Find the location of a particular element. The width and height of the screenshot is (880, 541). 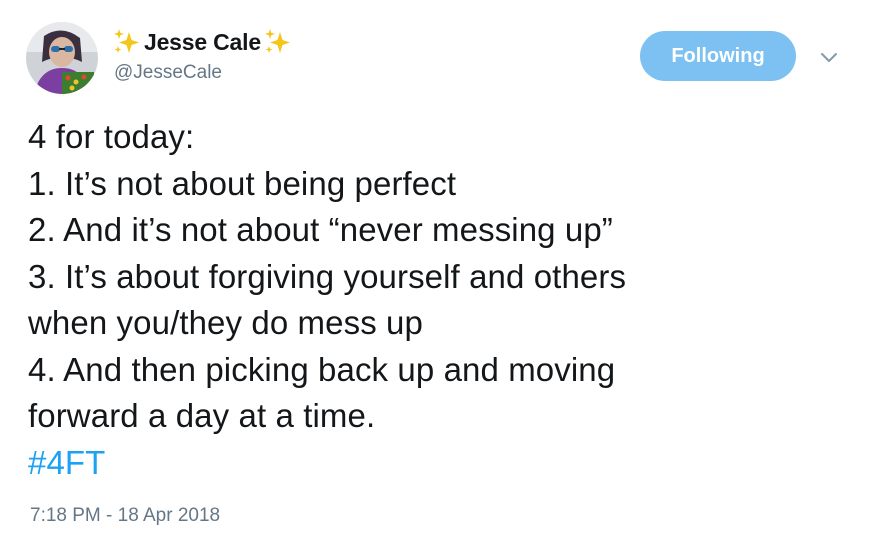

avatar-image is located at coordinates (62, 58).